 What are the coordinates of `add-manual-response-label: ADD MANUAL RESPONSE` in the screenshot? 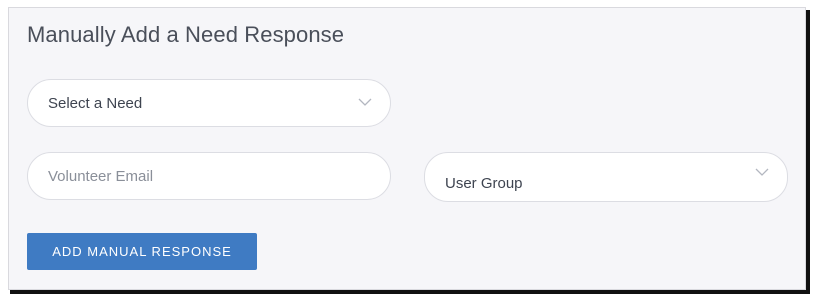 It's located at (142, 251).